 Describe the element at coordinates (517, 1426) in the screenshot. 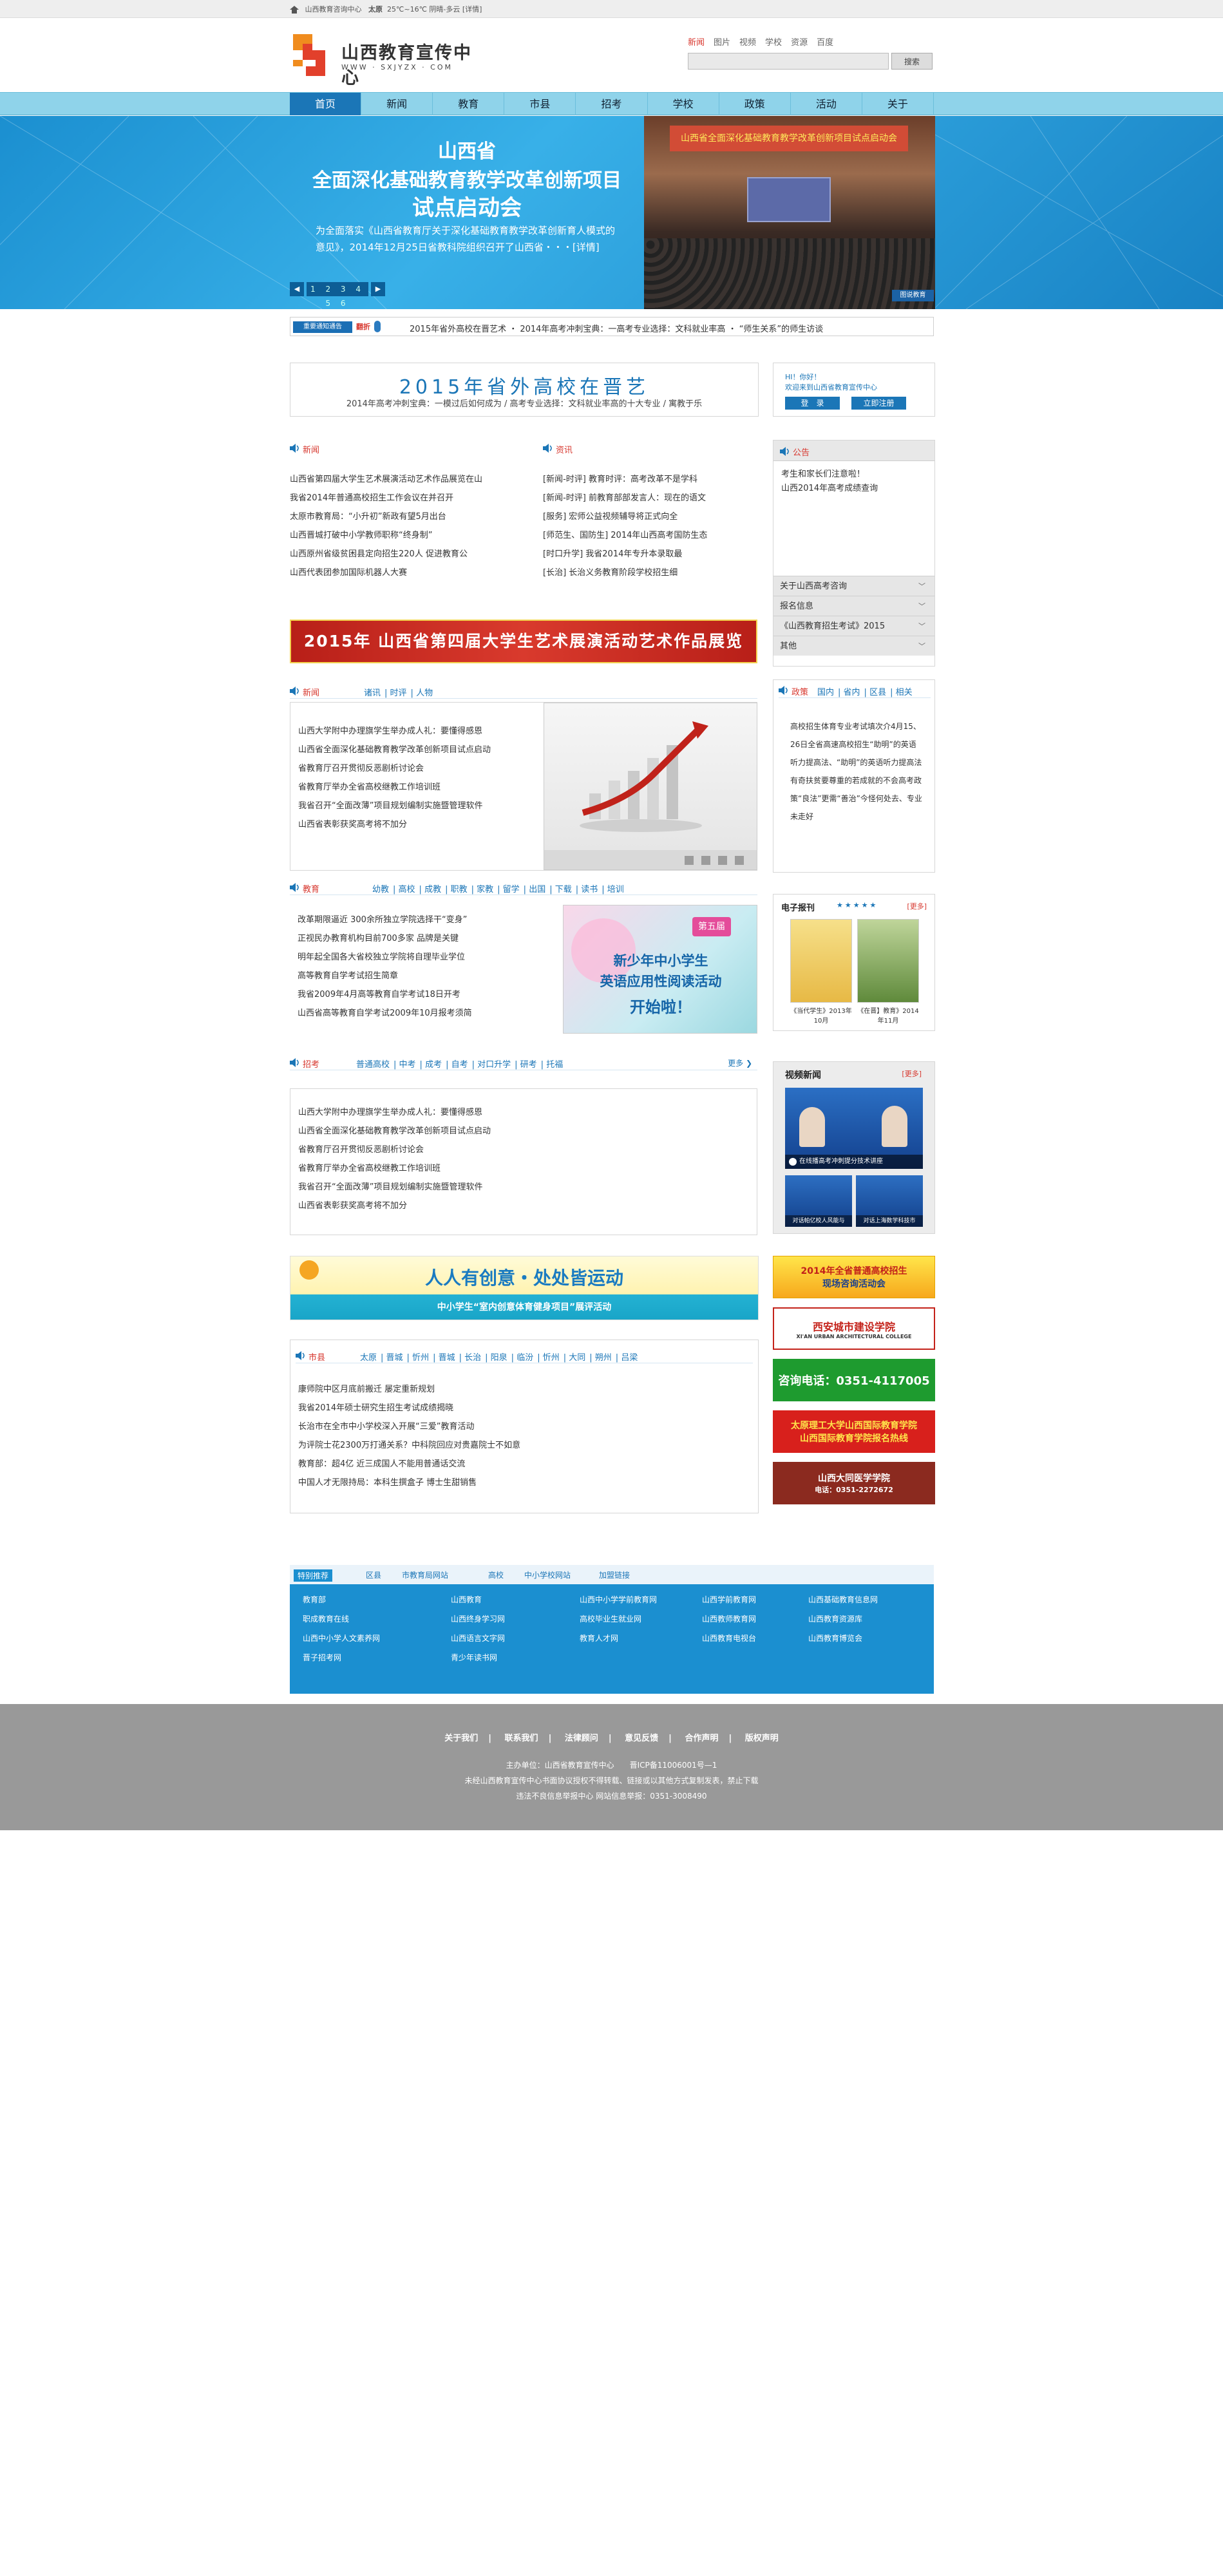

I see `list-item: 长治市在全市中小学校深入开展“三爱”教育活动` at that location.